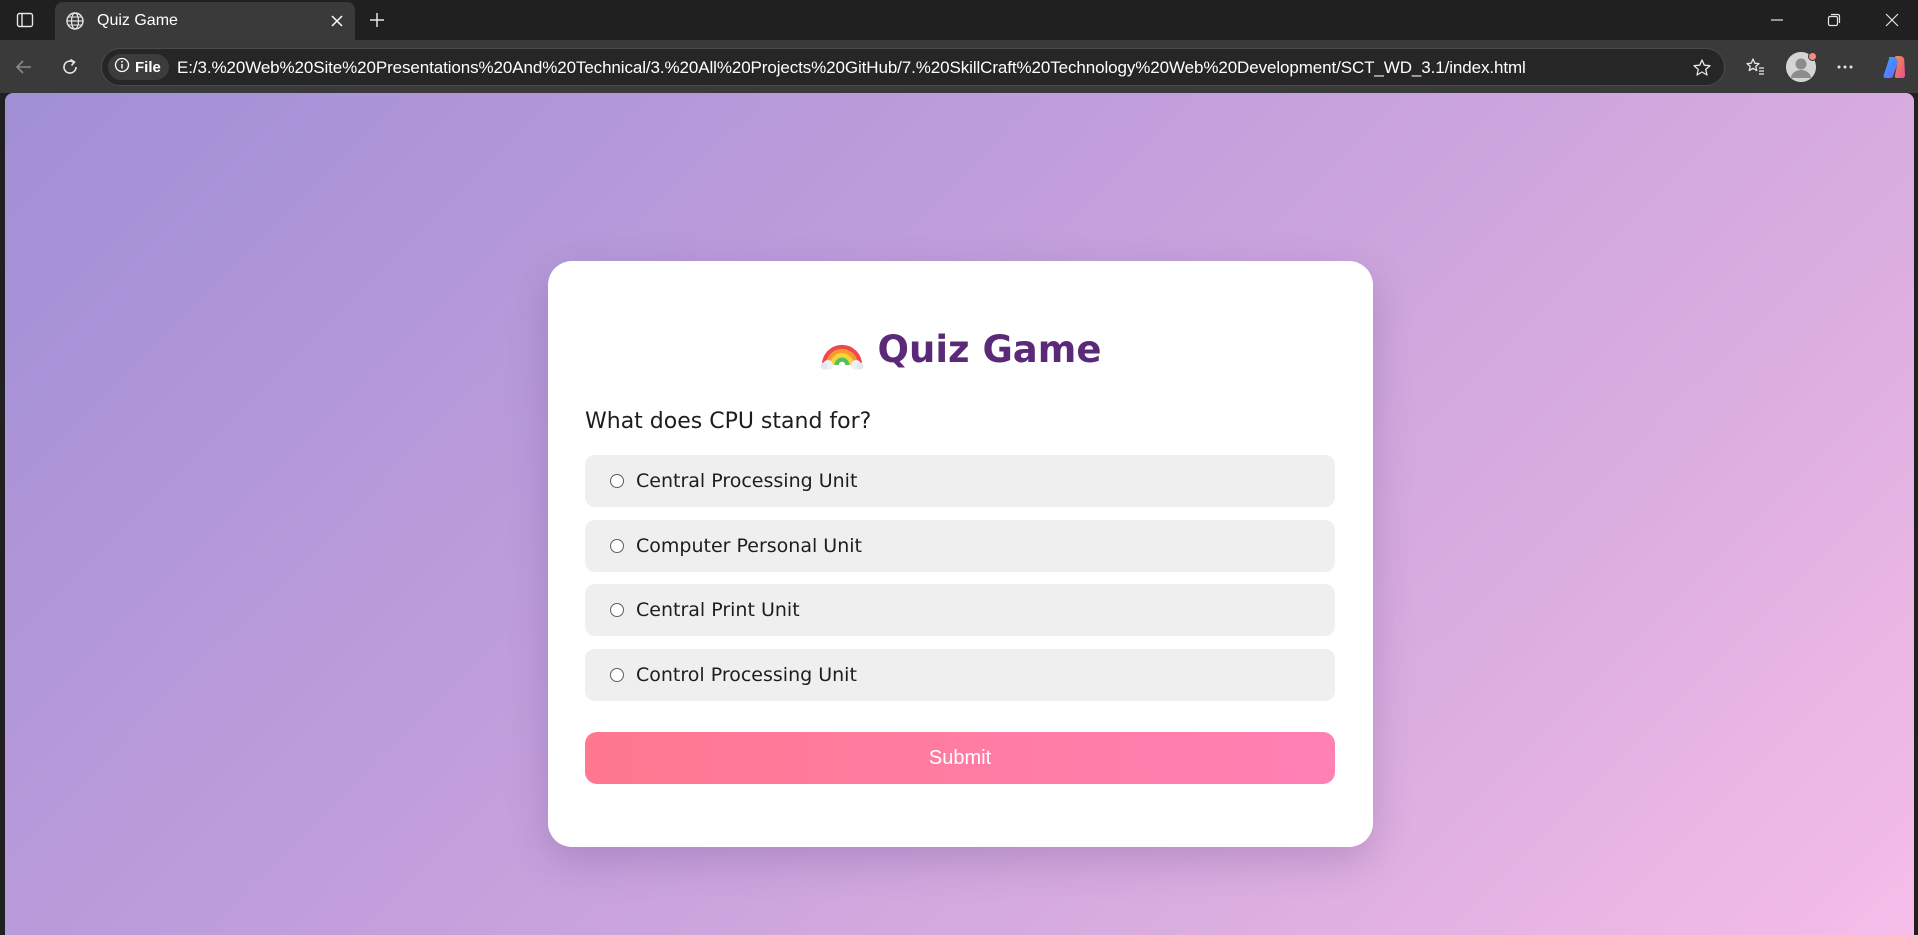 Image resolution: width=1918 pixels, height=935 pixels. Describe the element at coordinates (1702, 68) in the screenshot. I see `favorite-star-icon` at that location.